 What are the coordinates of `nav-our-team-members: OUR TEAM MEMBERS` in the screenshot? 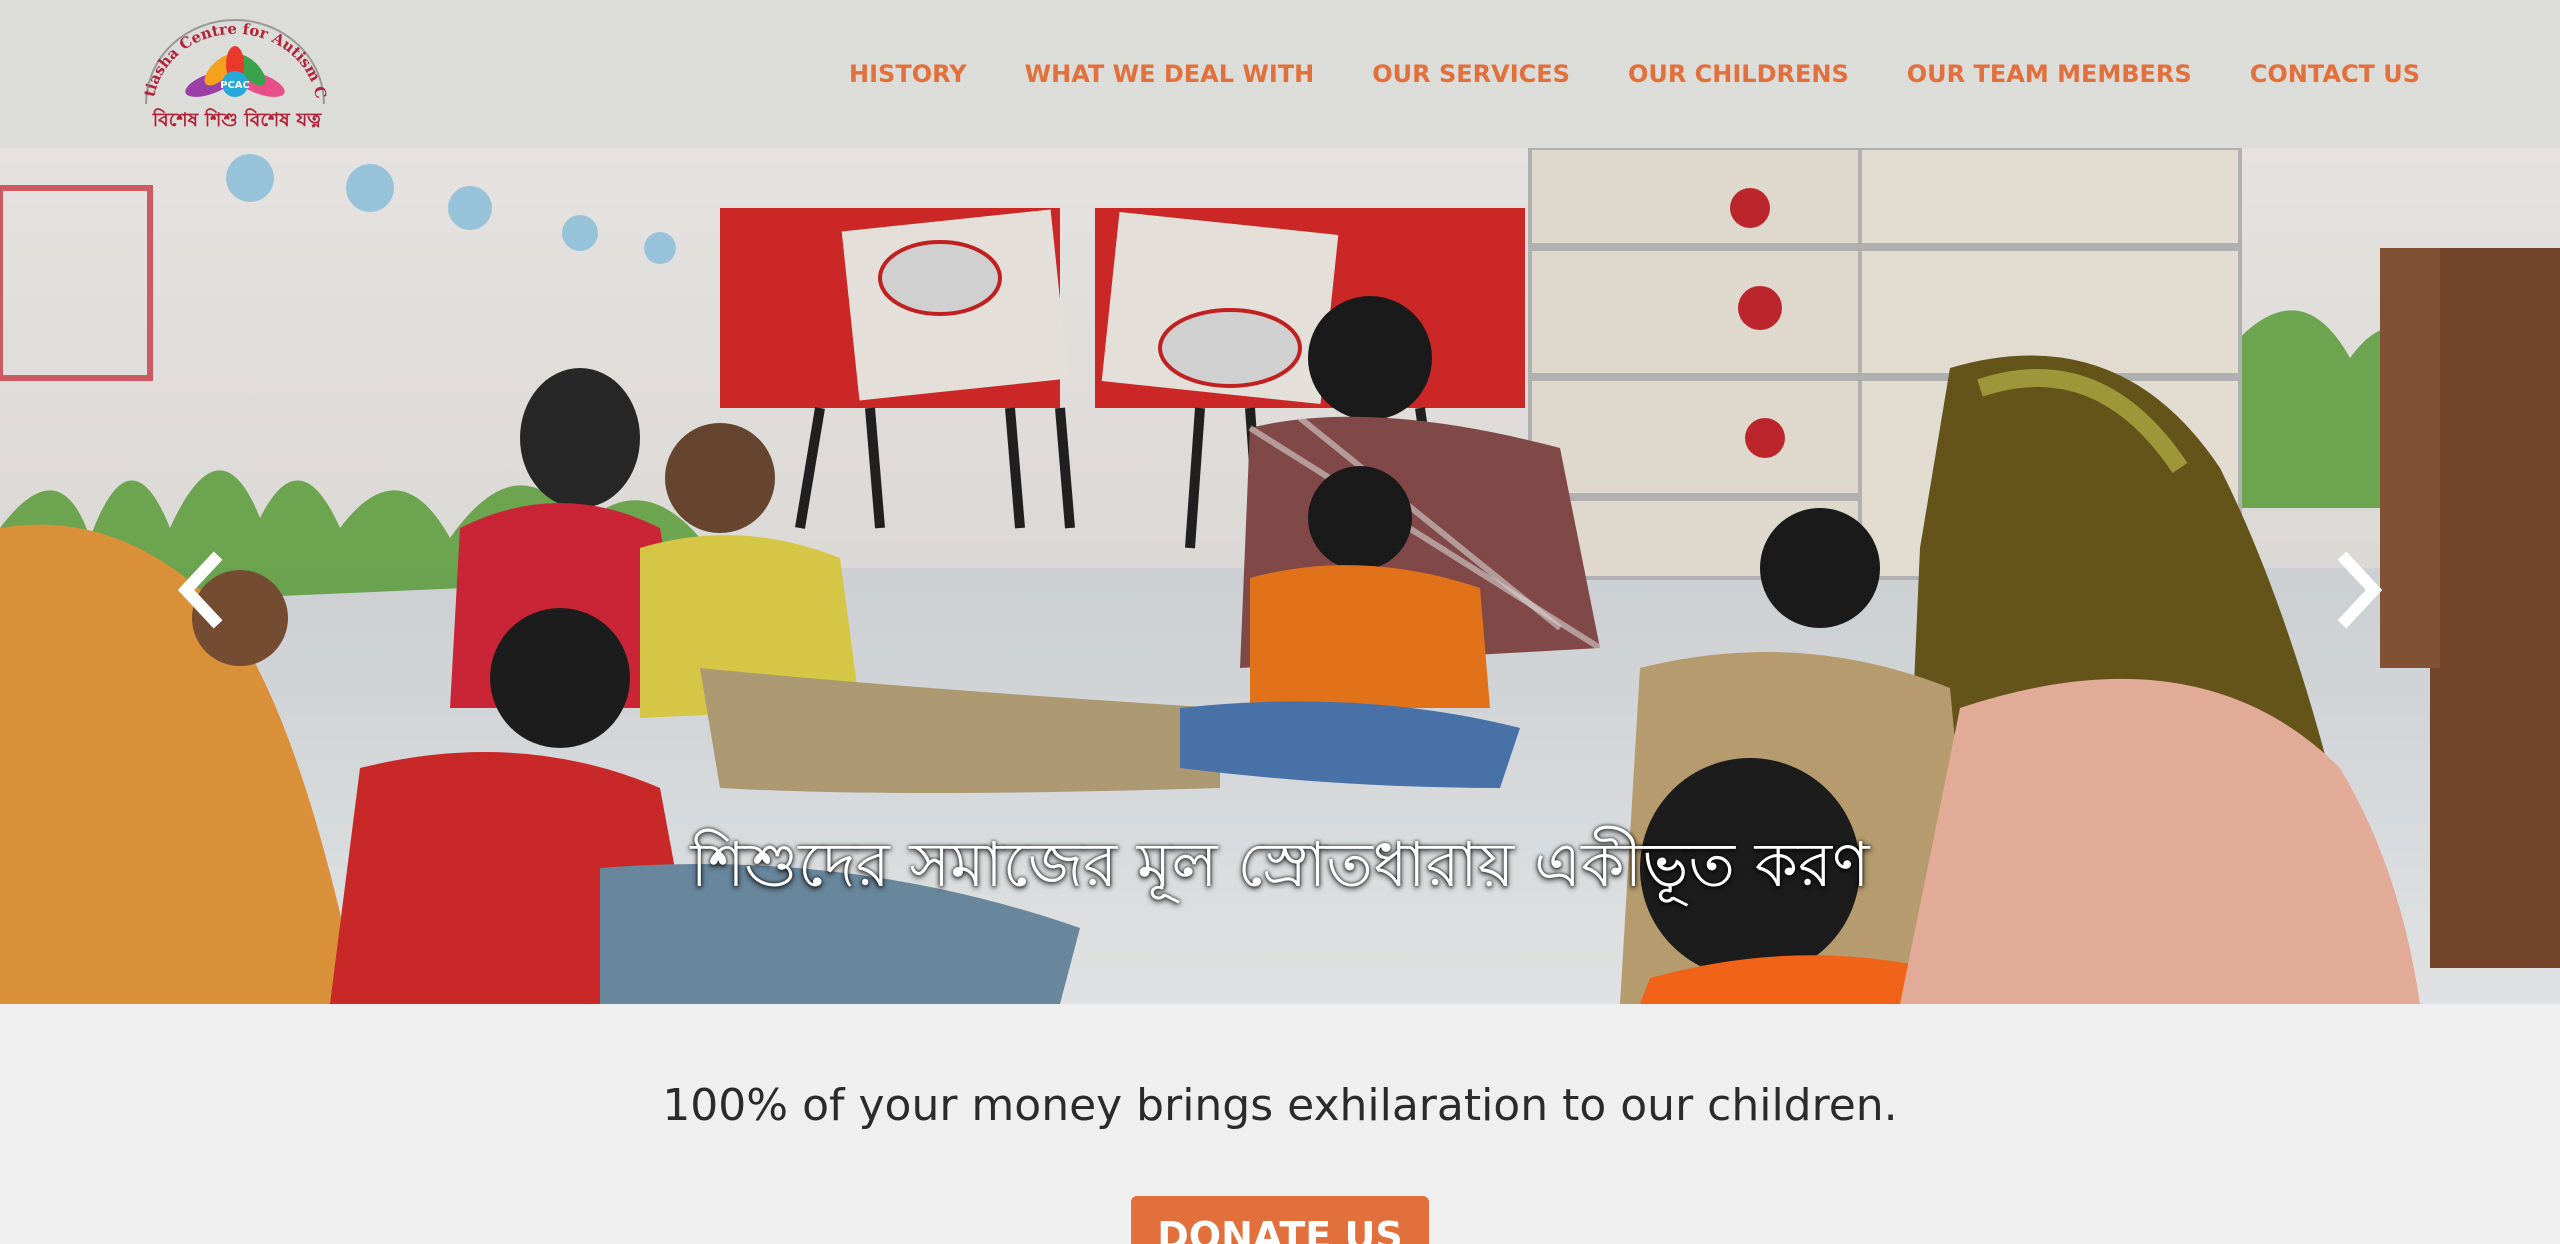 It's located at (2049, 74).